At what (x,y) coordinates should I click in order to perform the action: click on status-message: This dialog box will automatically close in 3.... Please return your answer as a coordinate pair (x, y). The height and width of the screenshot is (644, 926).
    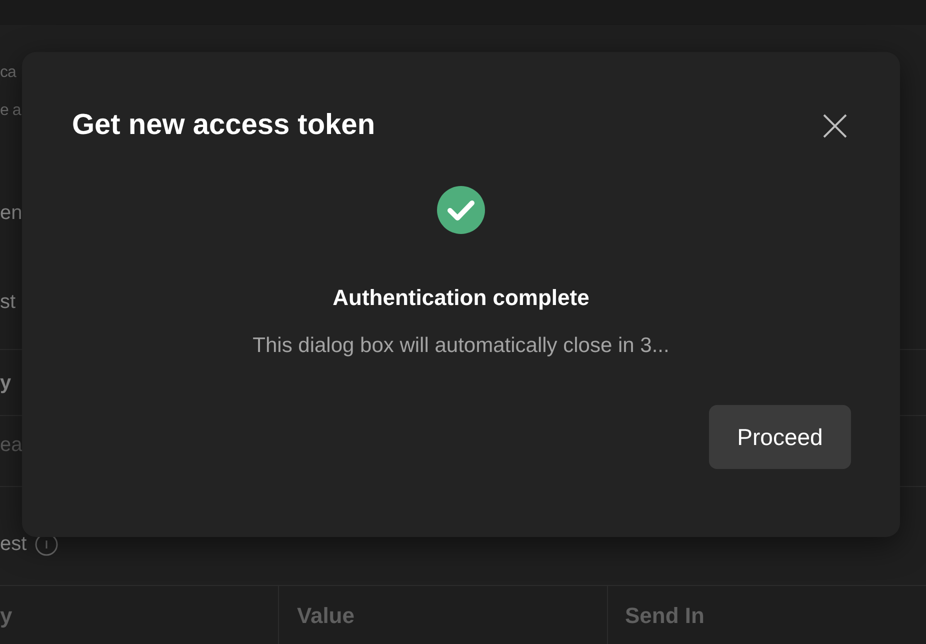
    Looking at the image, I should click on (461, 345).